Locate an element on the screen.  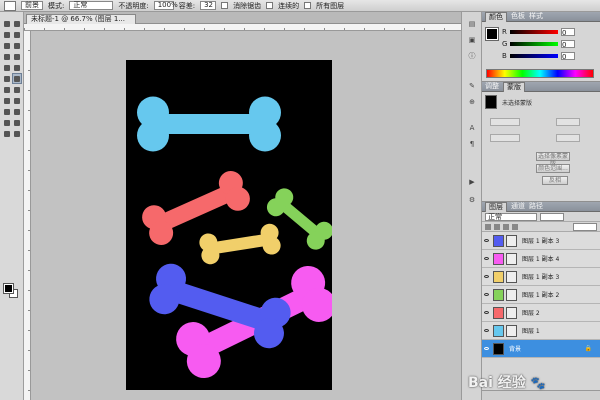
tab-styles: 样式 is located at coordinates (536, 16).